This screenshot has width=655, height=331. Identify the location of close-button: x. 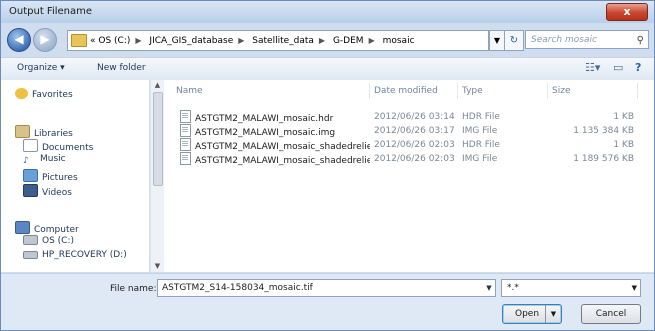
(627, 12).